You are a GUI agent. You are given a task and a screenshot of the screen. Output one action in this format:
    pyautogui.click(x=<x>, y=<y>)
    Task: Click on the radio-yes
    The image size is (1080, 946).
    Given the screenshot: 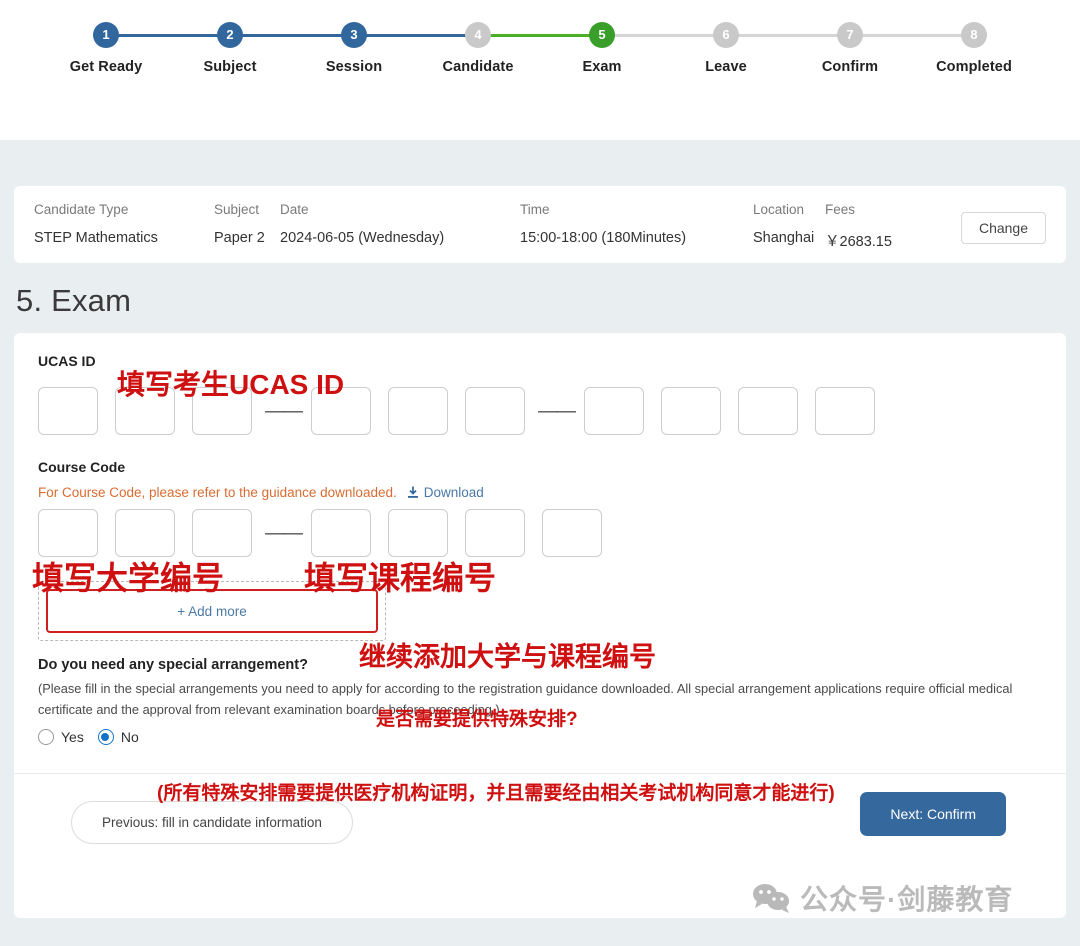 What is the action you would take?
    pyautogui.click(x=46, y=737)
    